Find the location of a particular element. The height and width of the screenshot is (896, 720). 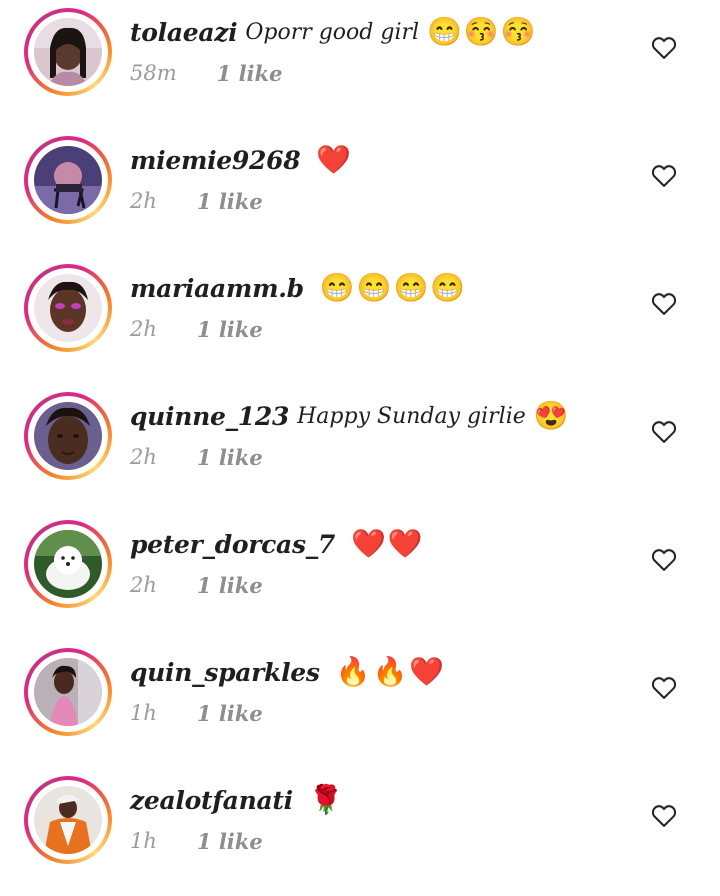

username: peter_dorcas_7 is located at coordinates (232, 544).